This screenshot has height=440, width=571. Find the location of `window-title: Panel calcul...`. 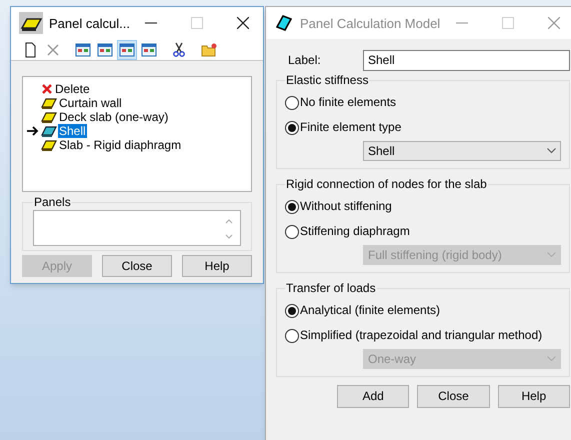

window-title: Panel calcul... is located at coordinates (89, 23).